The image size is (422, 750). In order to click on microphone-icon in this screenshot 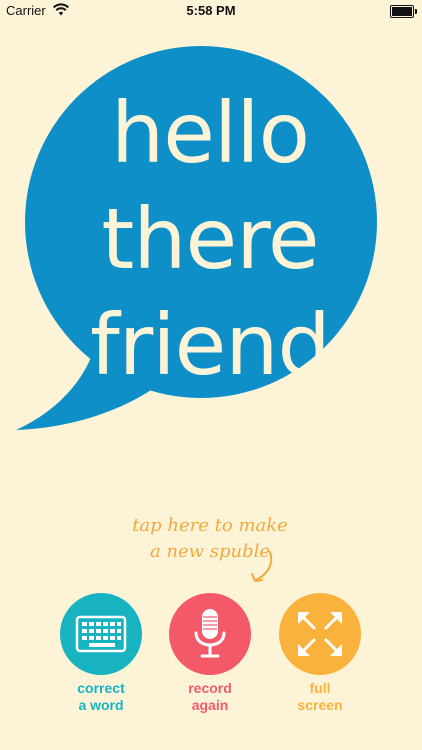, I will do `click(210, 633)`.